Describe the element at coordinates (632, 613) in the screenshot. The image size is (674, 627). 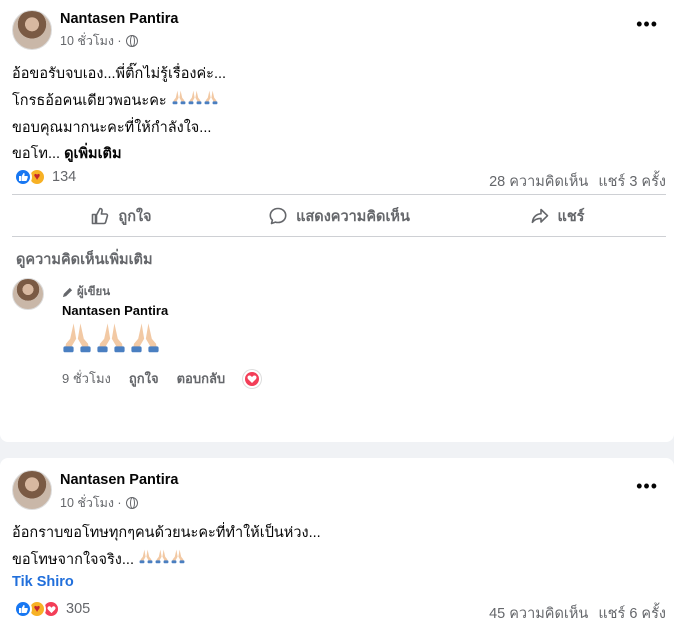
I see `share-count-link: แชร์ 6 ครั้ง` at that location.